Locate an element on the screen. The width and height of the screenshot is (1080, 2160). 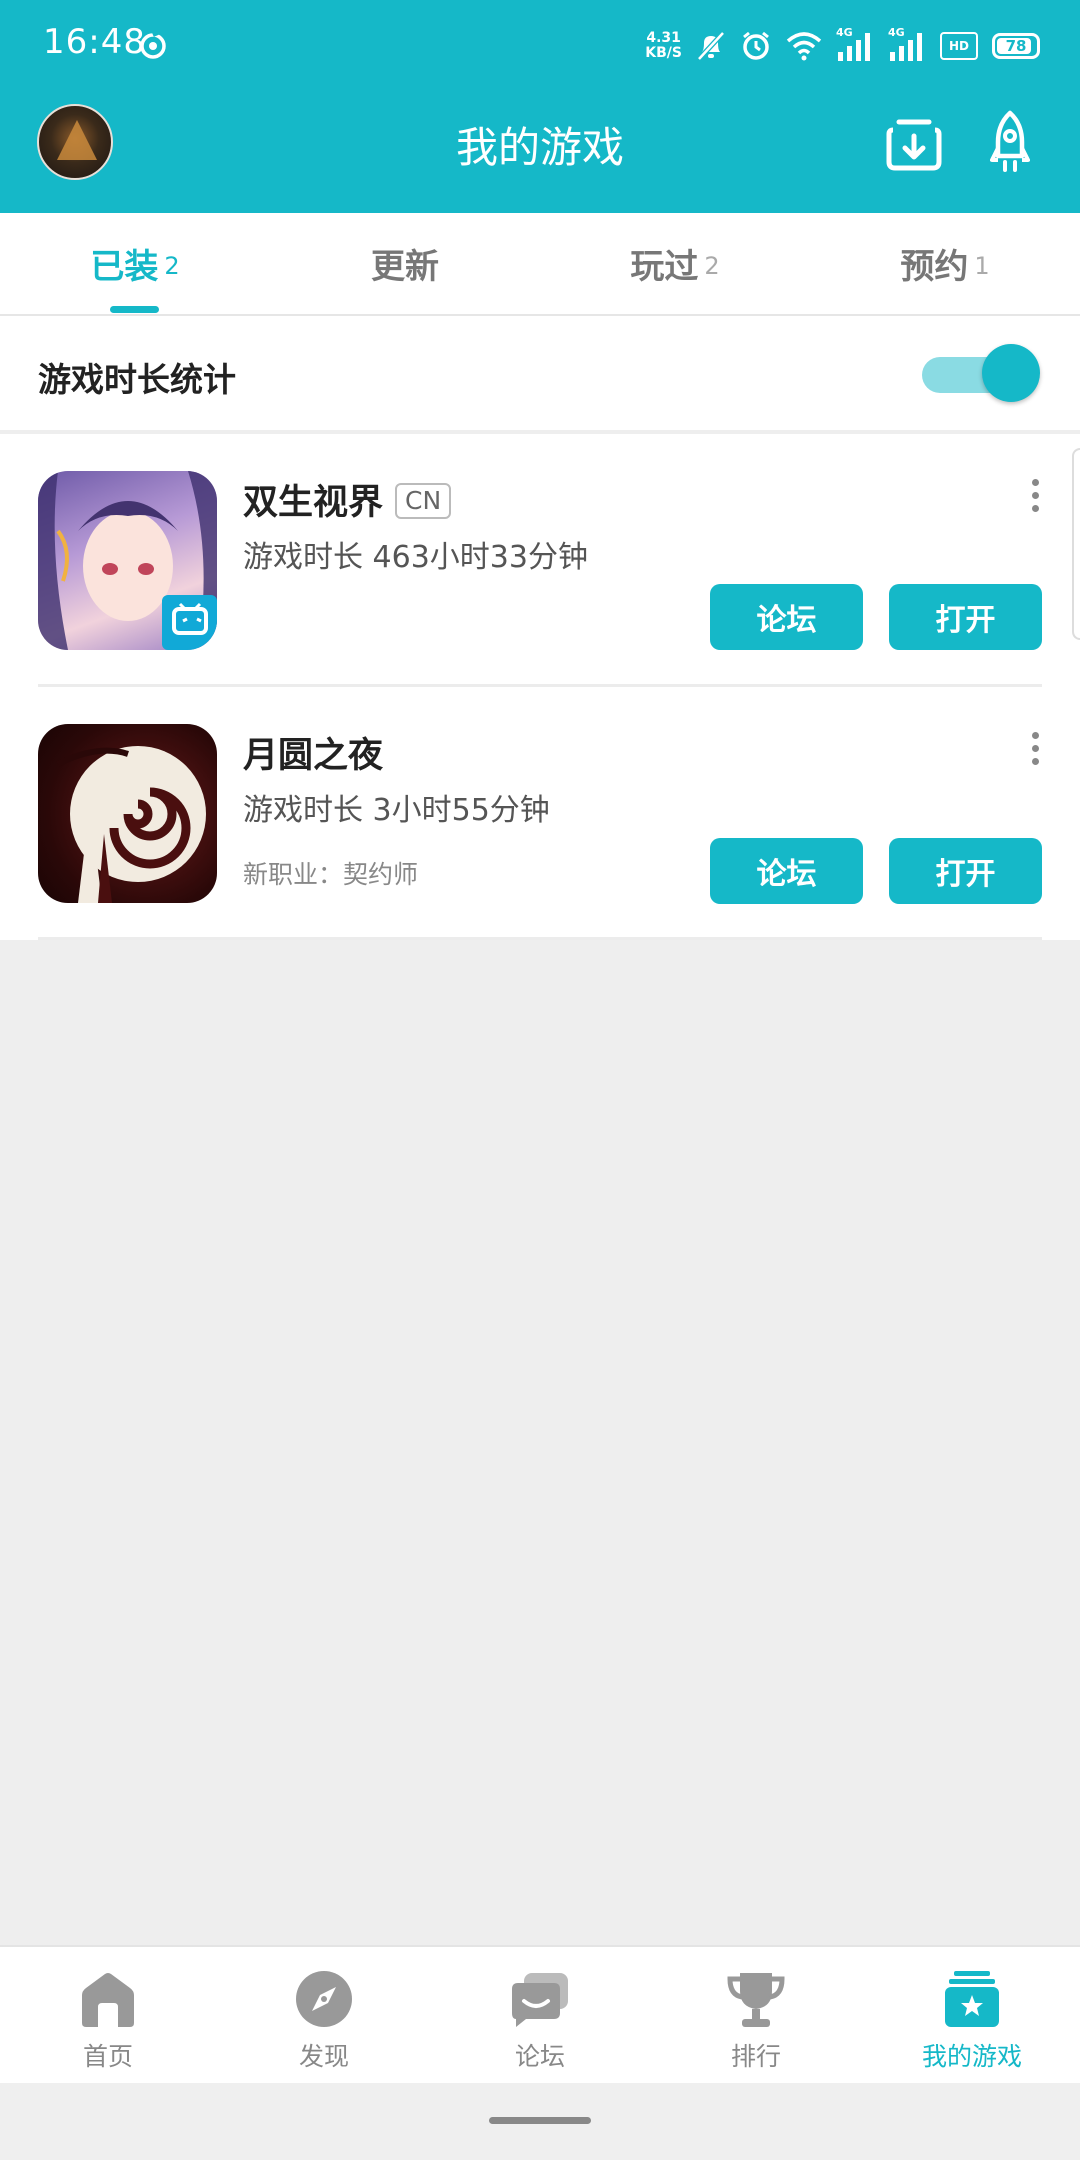
tab-count: 1 is located at coordinates (982, 265).